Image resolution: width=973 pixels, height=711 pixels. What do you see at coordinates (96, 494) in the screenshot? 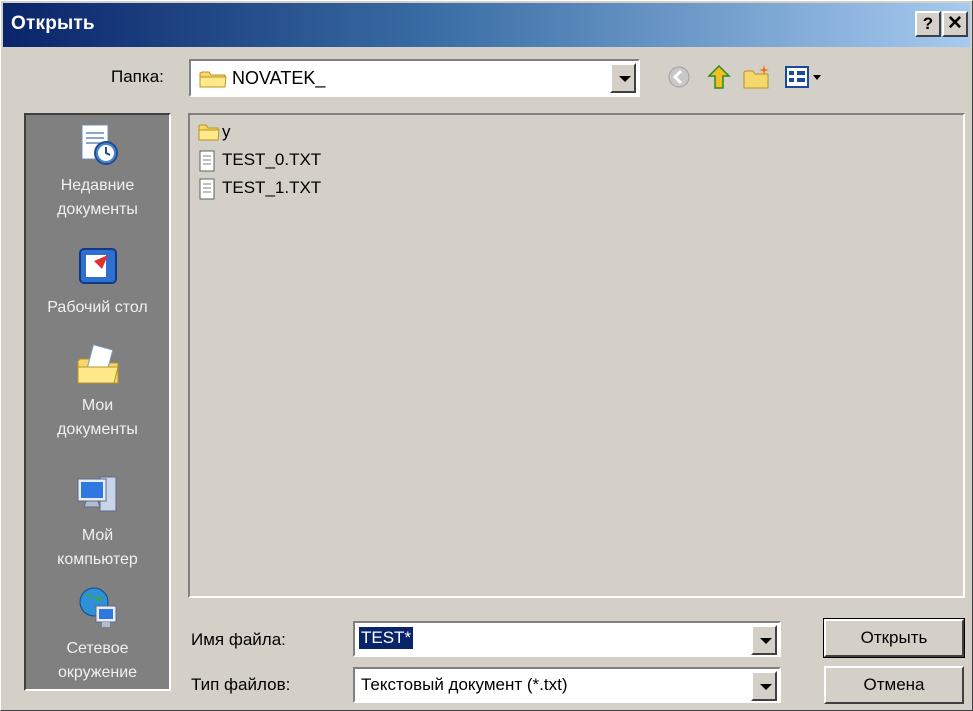
I see `my-computer-icon` at bounding box center [96, 494].